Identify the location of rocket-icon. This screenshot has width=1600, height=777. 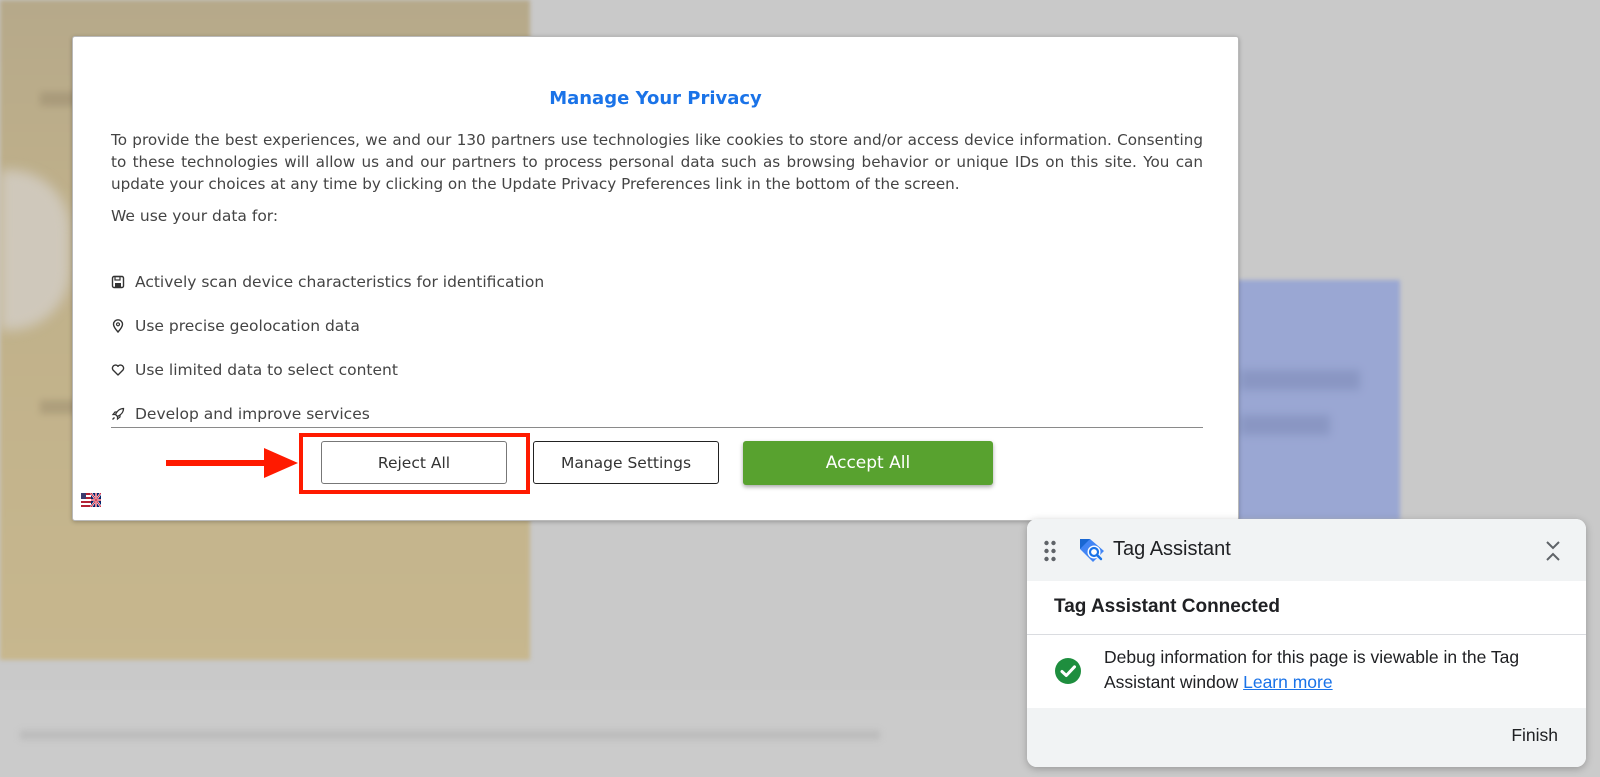
(118, 414).